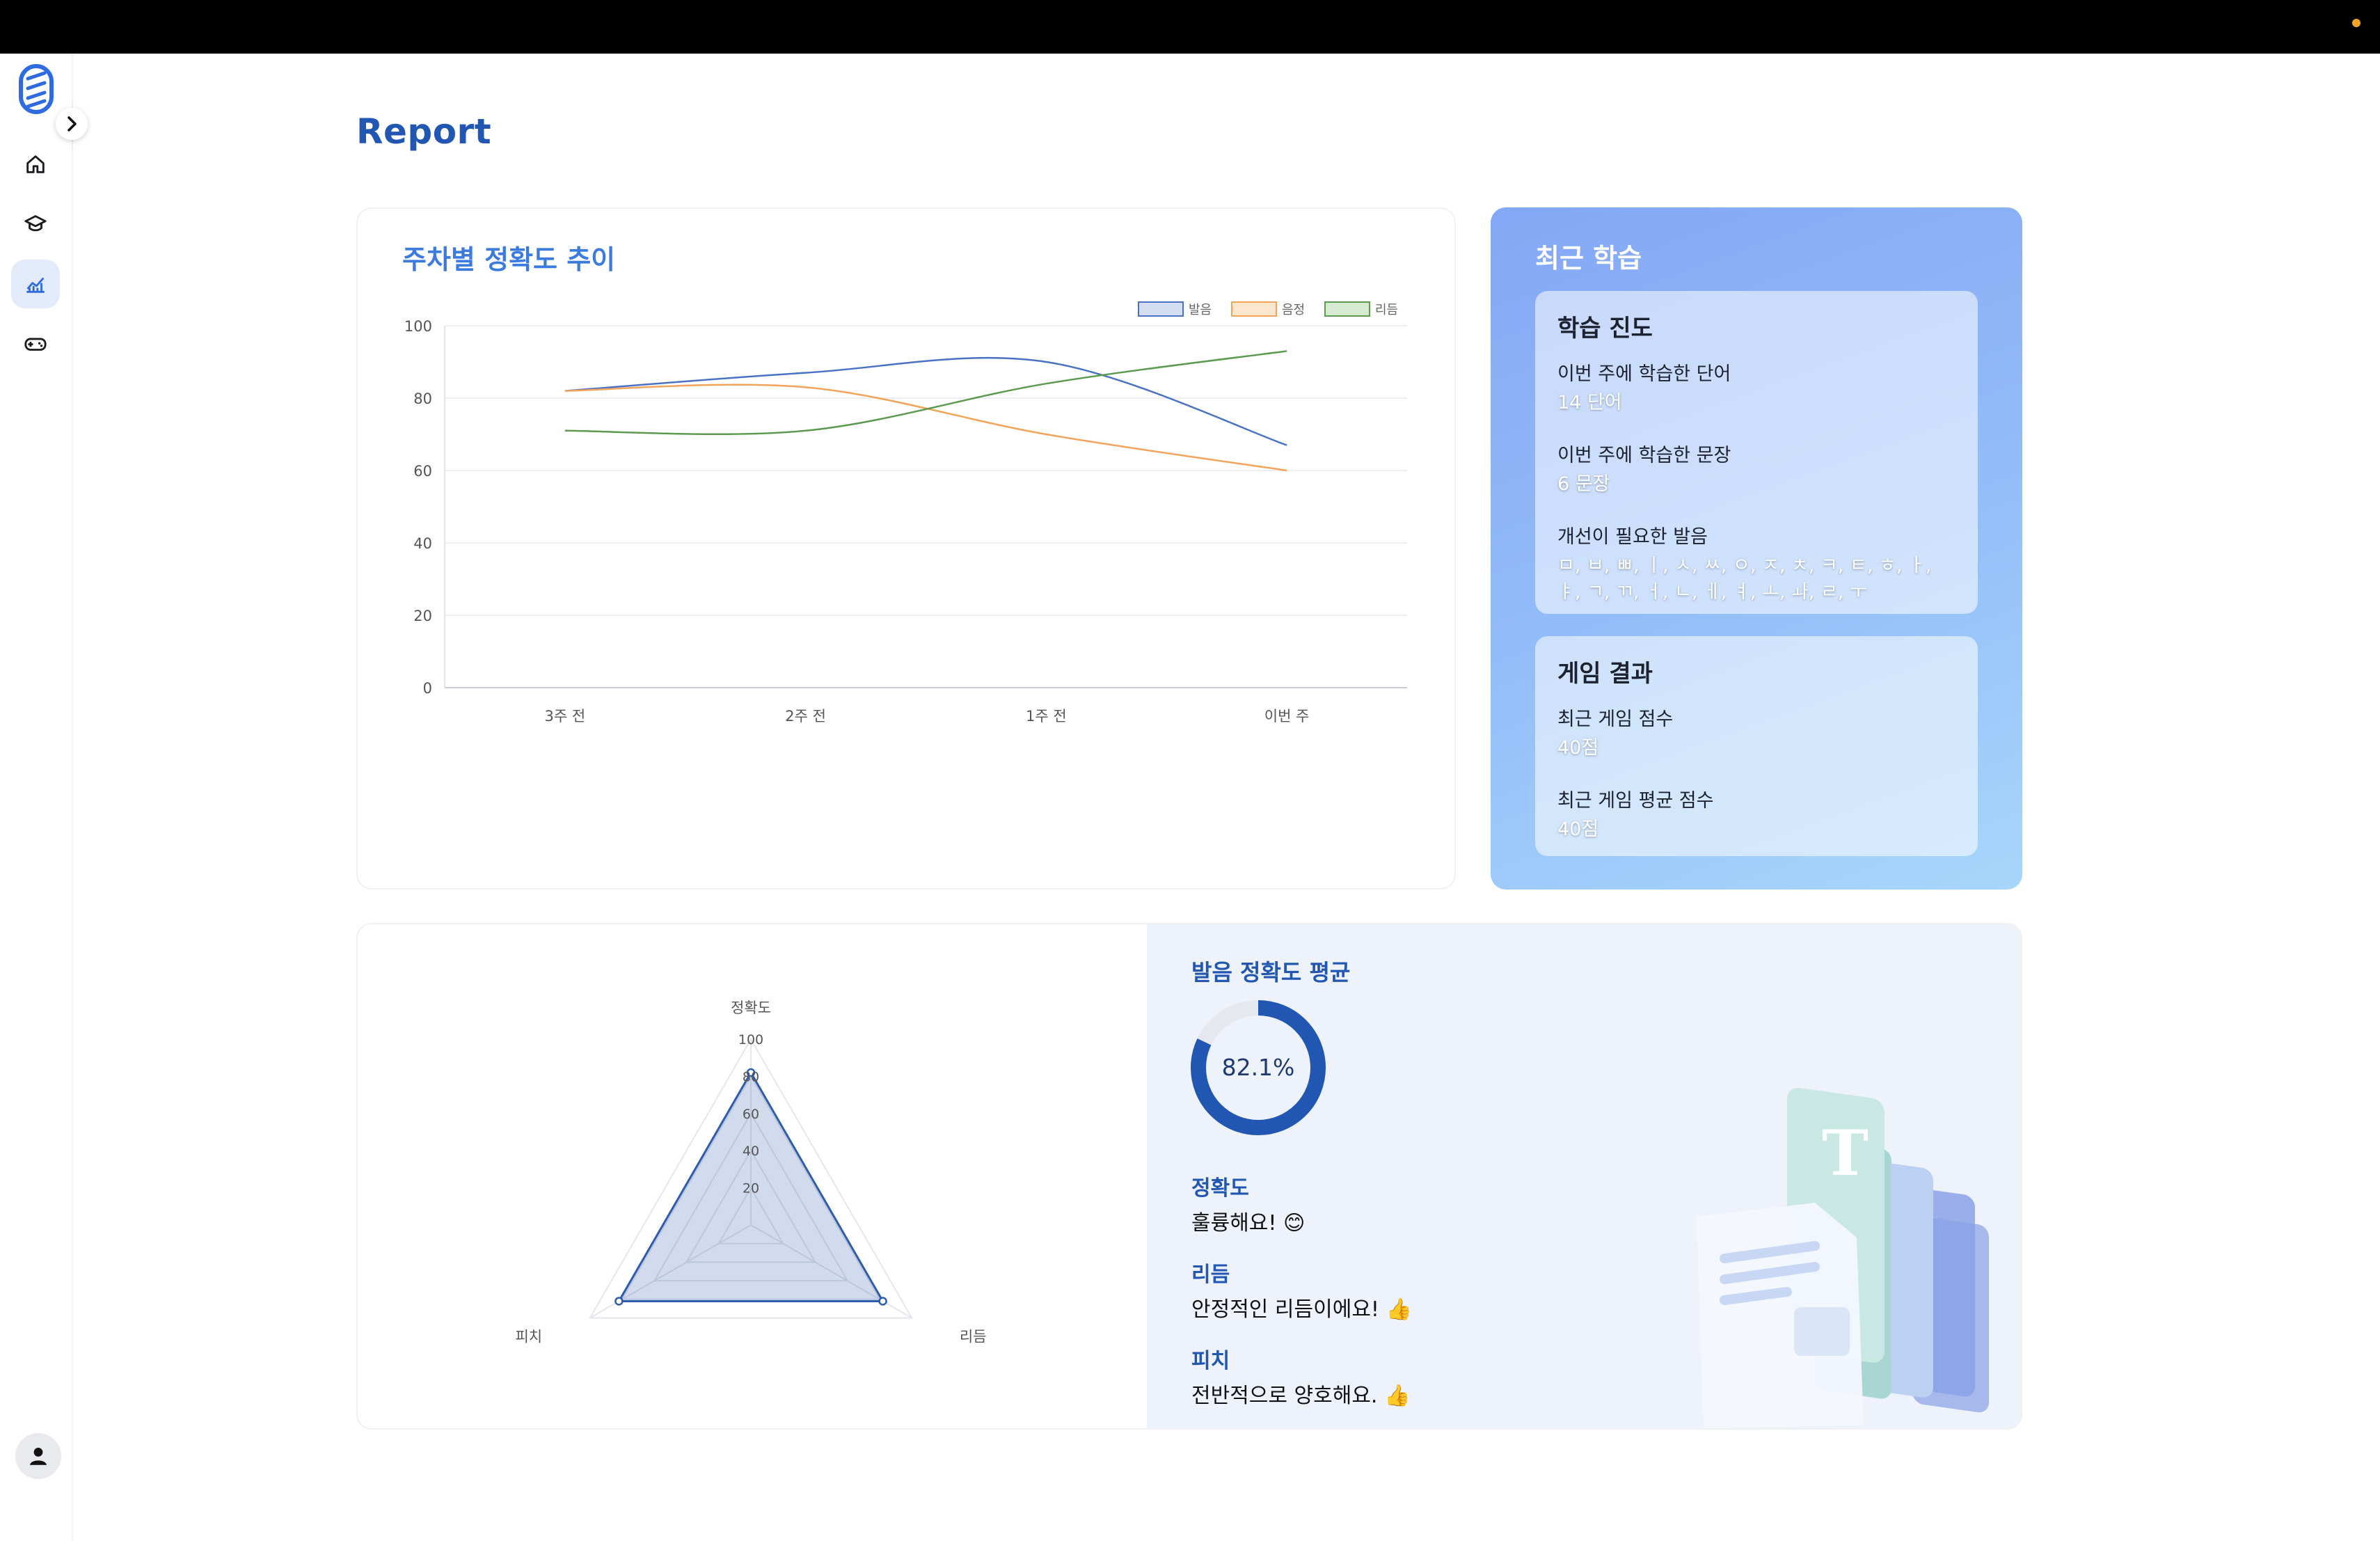  I want to click on sidebar, so click(44, 797).